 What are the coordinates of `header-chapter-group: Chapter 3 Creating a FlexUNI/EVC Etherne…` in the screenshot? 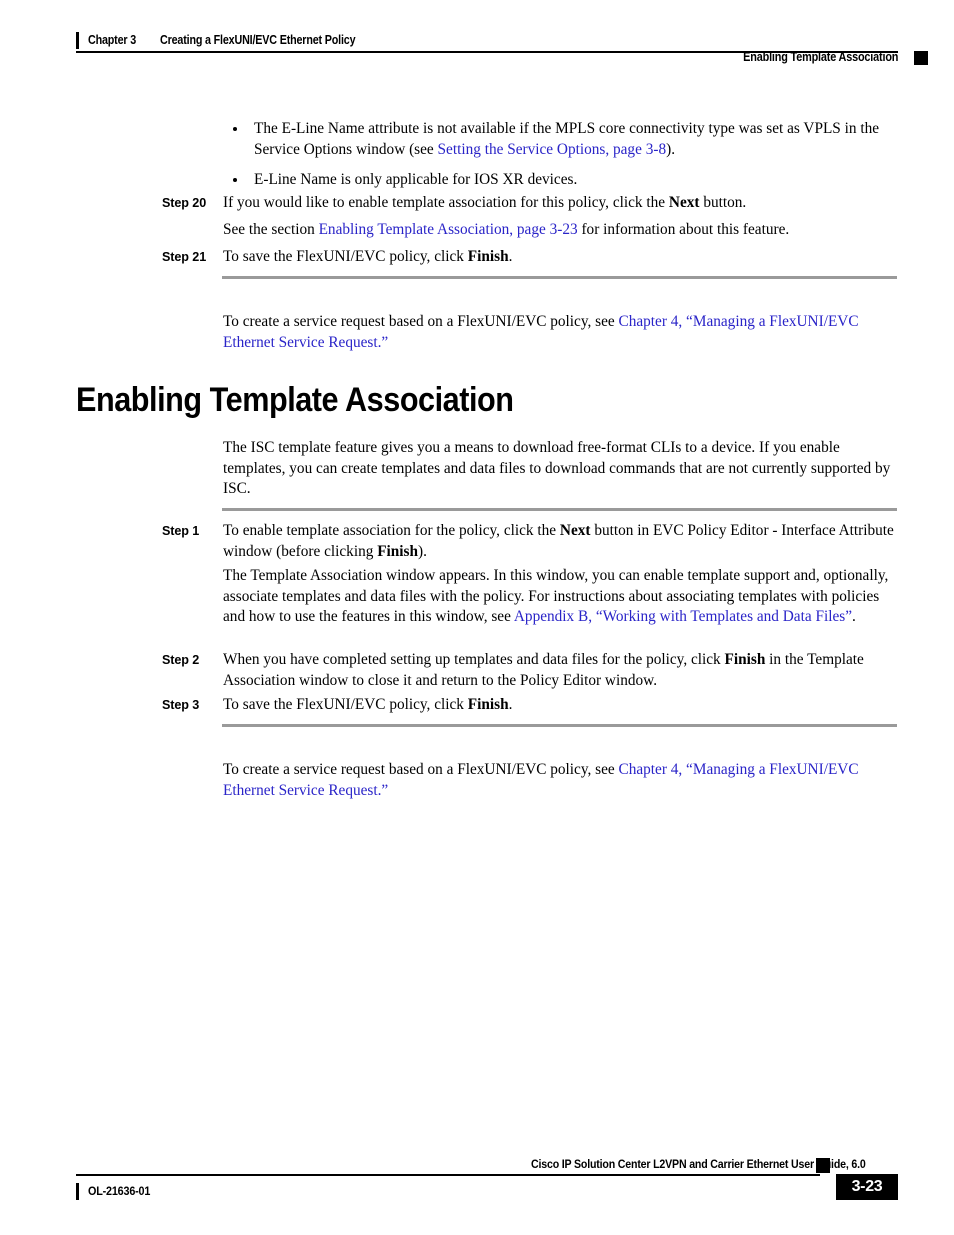 It's located at (231, 40).